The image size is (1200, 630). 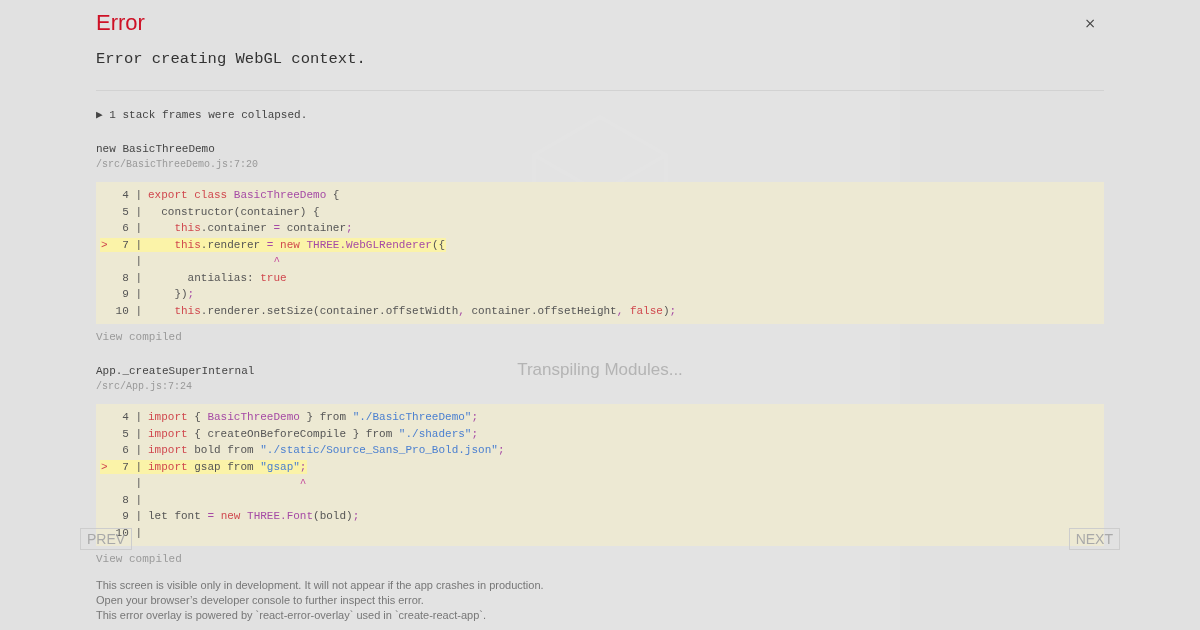 What do you see at coordinates (254, 516) in the screenshot?
I see `code-text: let font = new THREE.Font(bold);` at bounding box center [254, 516].